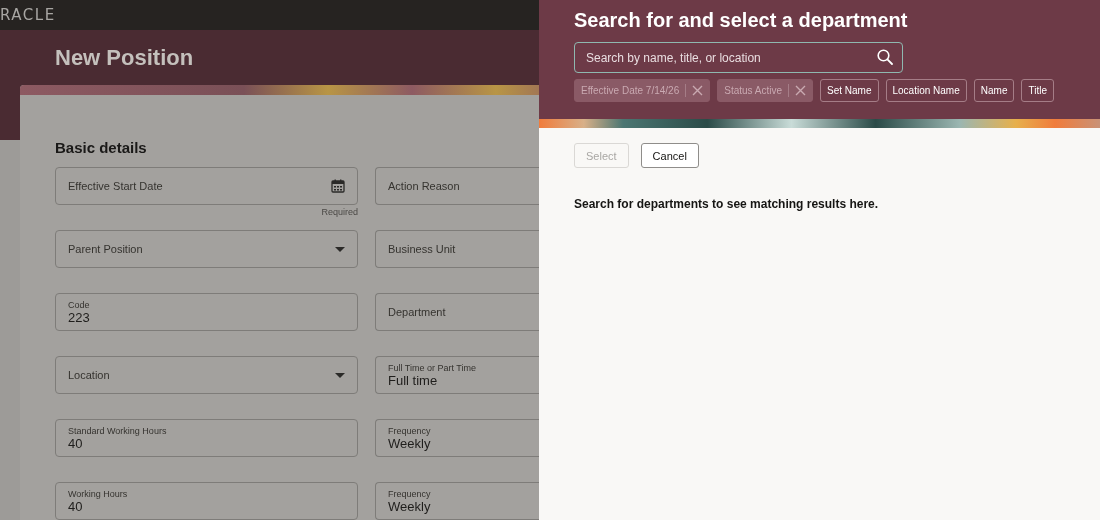 The width and height of the screenshot is (1100, 520). Describe the element at coordinates (1037, 90) in the screenshot. I see `filter-chip: Title` at that location.